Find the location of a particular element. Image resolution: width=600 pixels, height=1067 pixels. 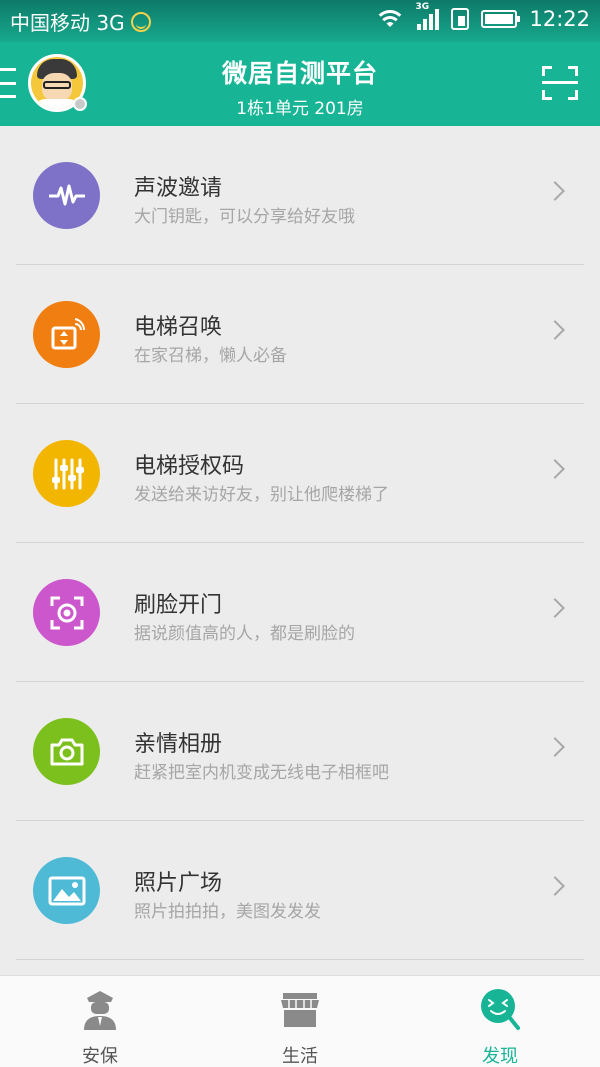

face-scan-icon is located at coordinates (66, 612).